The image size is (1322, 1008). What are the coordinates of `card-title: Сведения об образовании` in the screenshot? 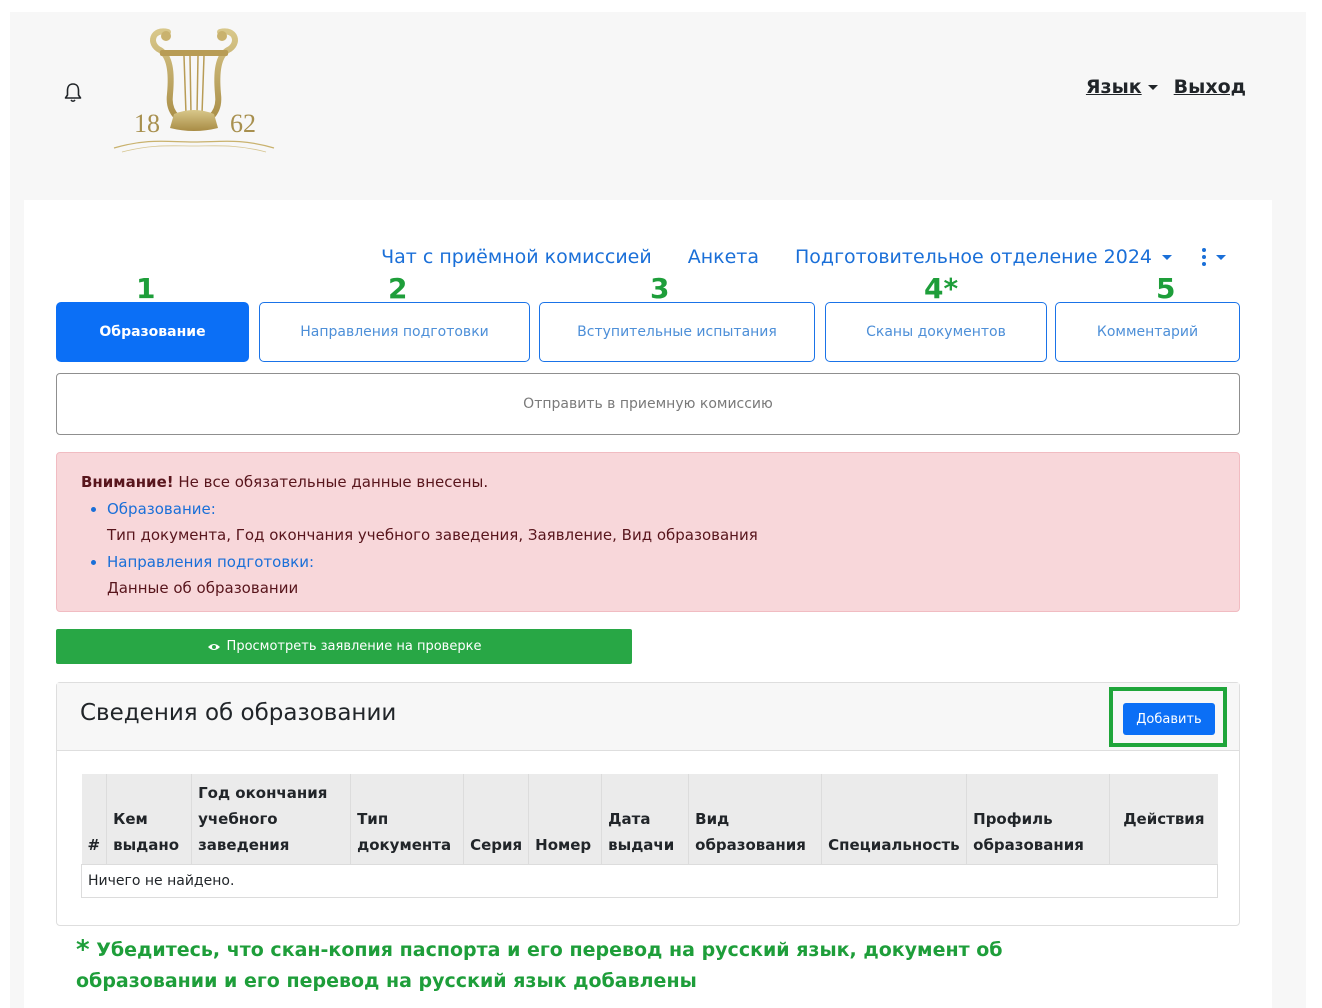 It's located at (238, 713).